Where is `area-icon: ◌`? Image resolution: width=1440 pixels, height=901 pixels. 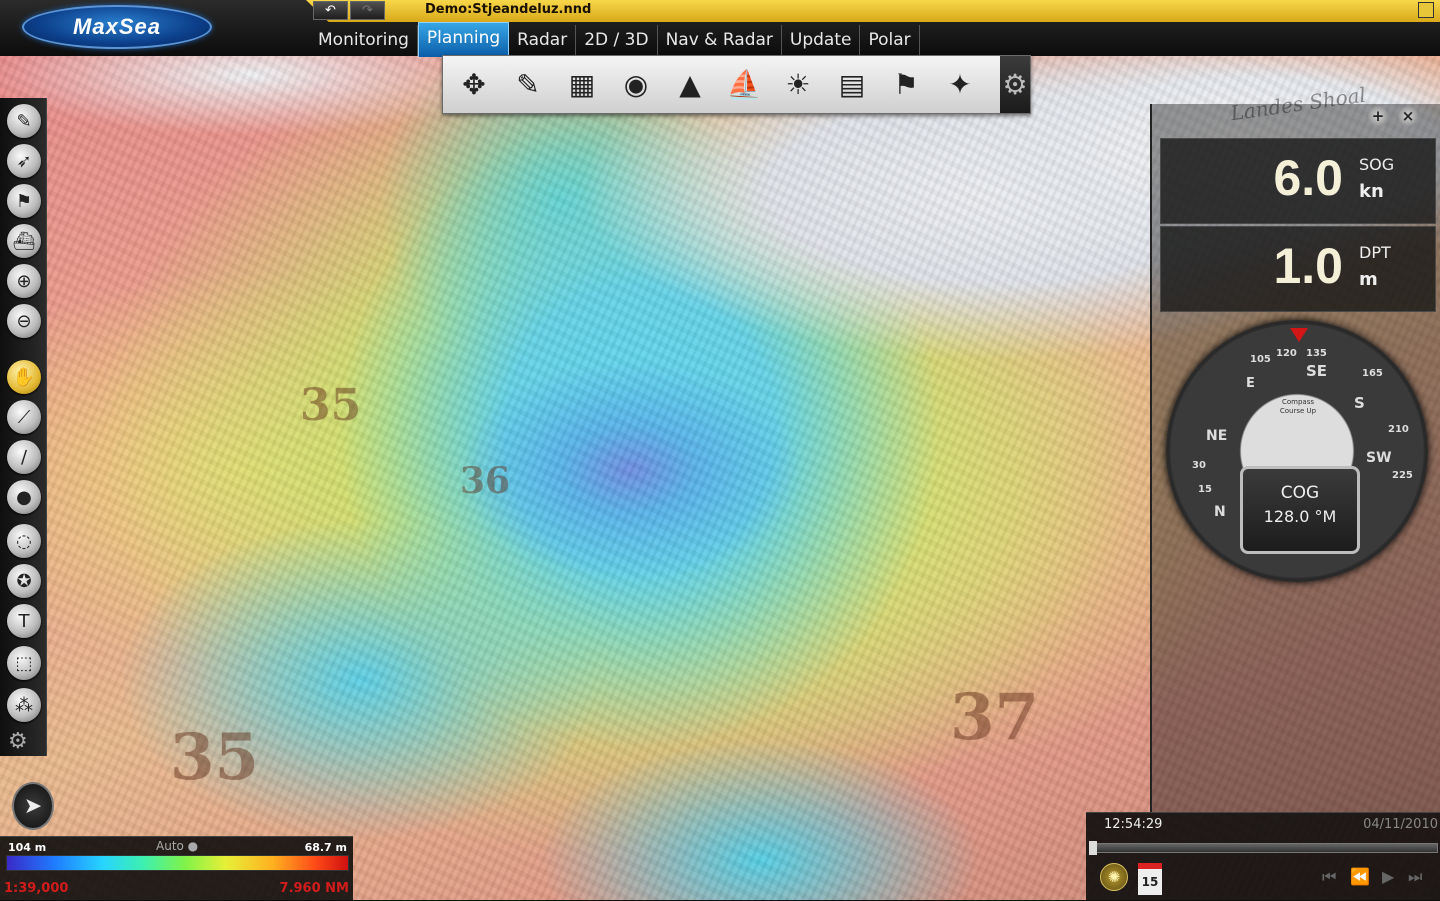
area-icon: ◌ is located at coordinates (24, 541).